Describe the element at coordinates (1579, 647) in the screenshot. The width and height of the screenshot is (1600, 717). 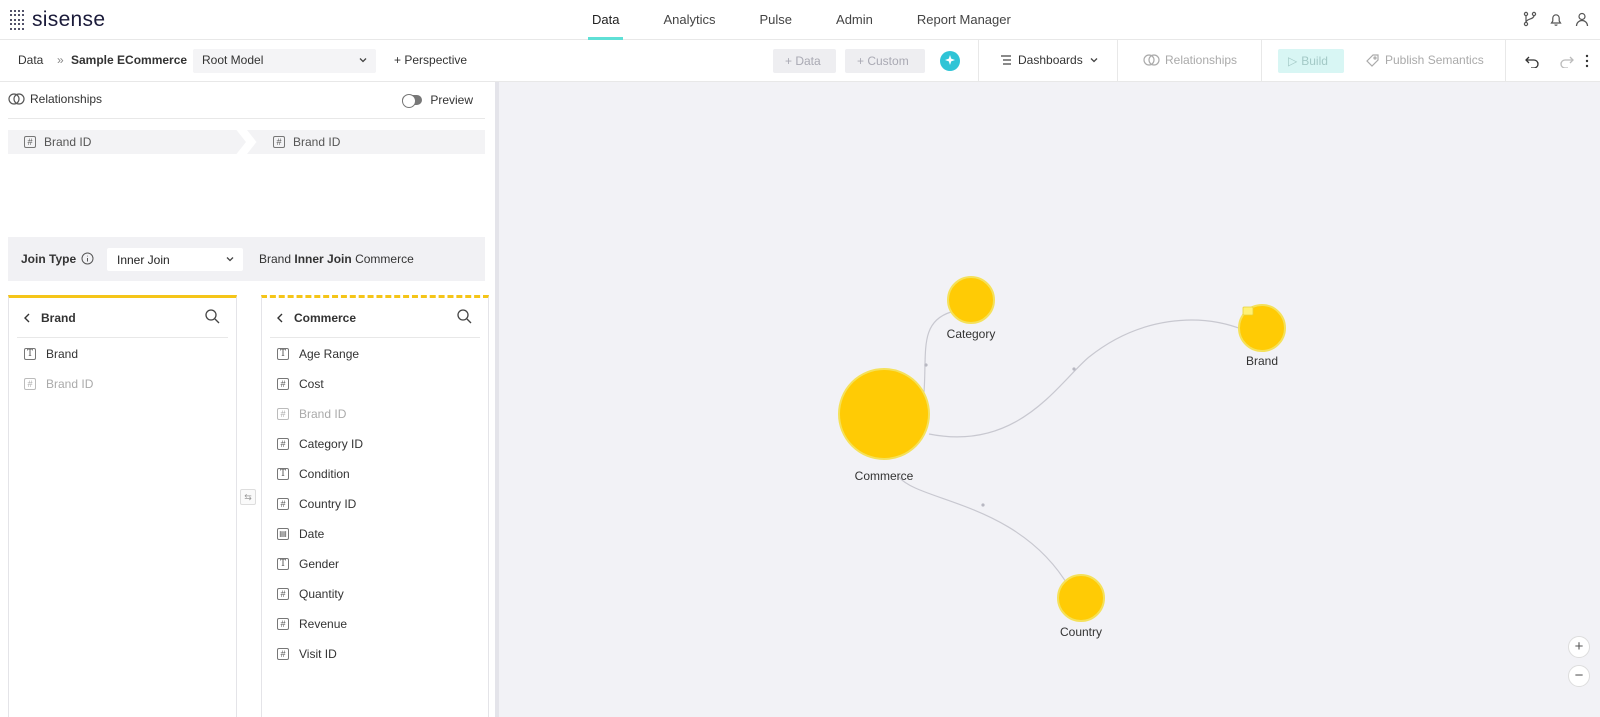
I see `zoom-in-button: +` at that location.